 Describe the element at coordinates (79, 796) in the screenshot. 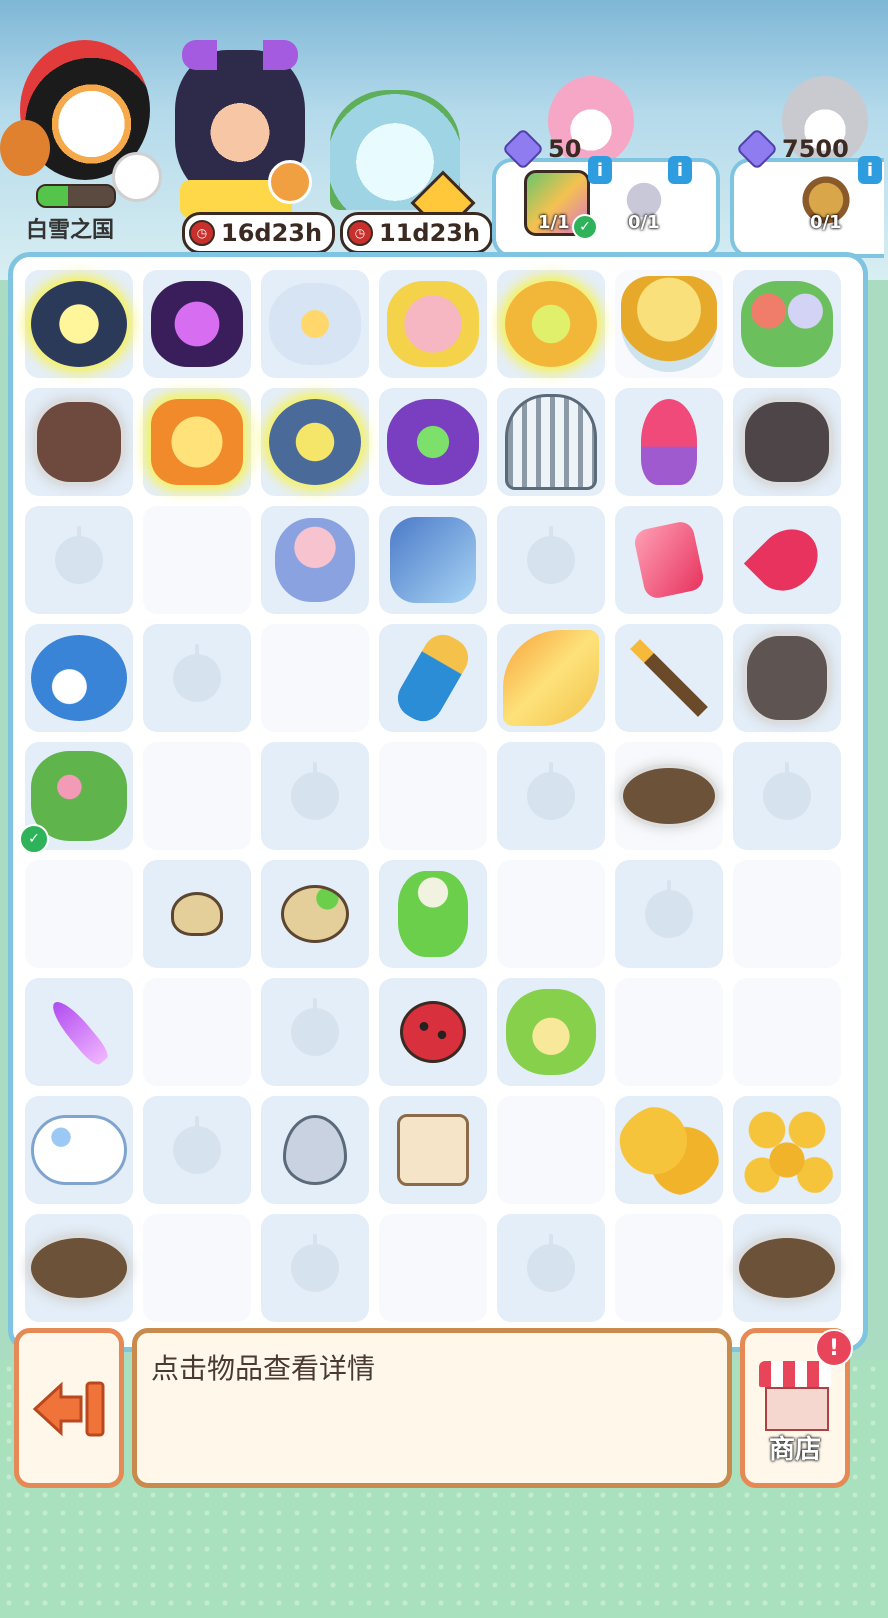

I see `green-crocodile-item` at that location.